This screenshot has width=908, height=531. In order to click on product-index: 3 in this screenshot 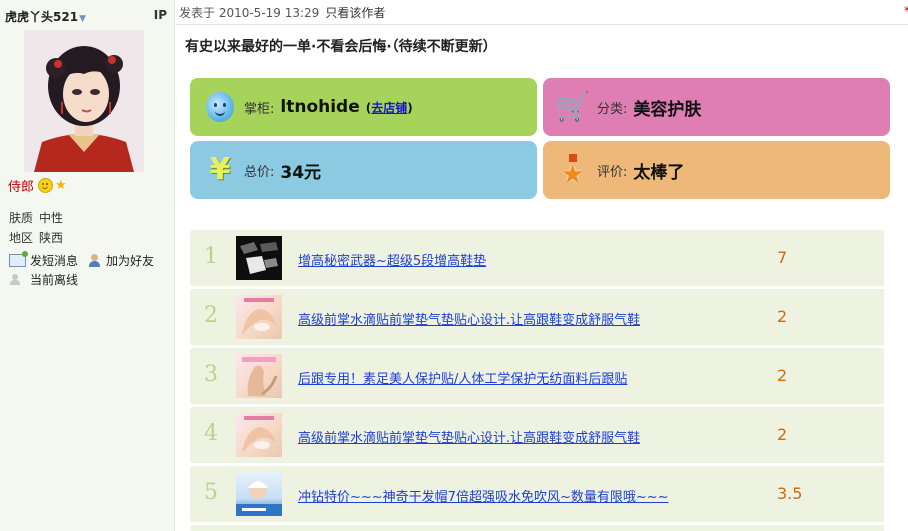, I will do `click(211, 374)`.